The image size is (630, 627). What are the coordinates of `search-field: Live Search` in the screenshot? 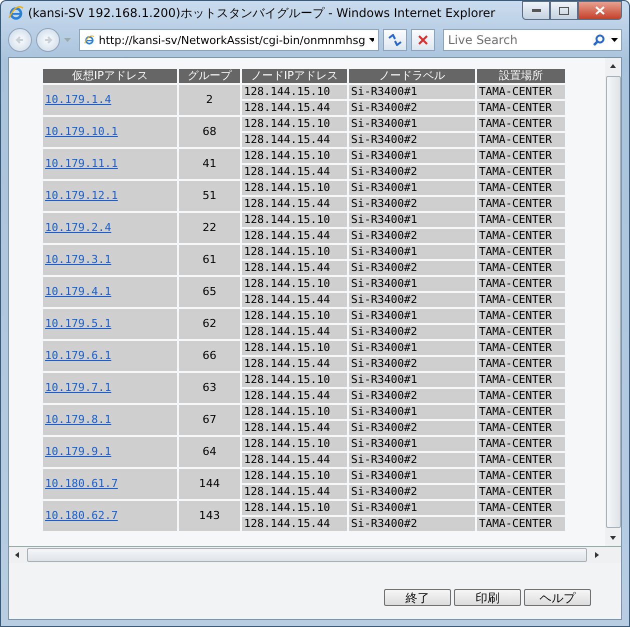 It's located at (532, 40).